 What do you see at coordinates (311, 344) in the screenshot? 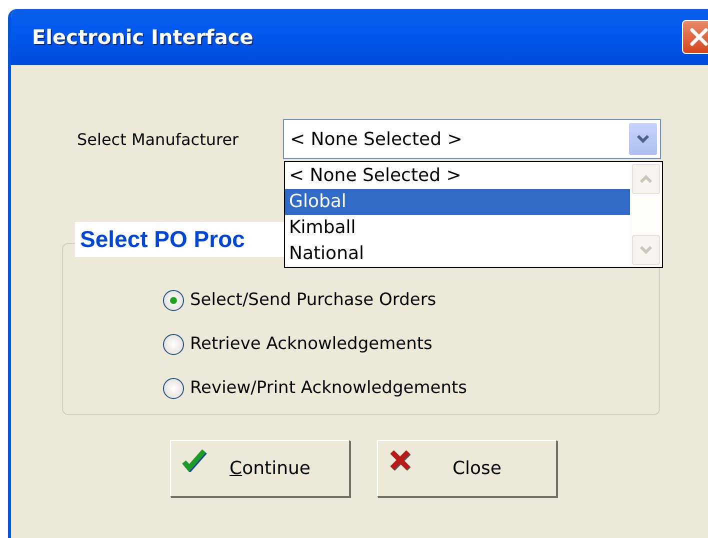
I see `radio-label: Retrieve Acknowledgements` at bounding box center [311, 344].